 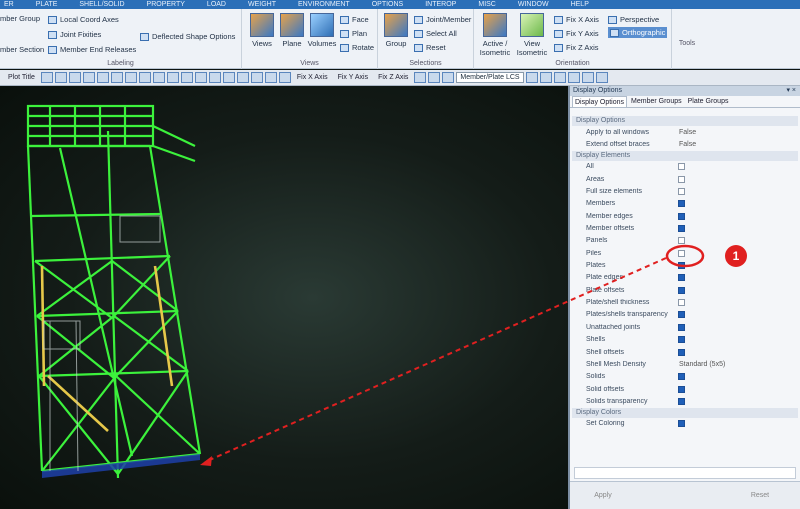 What do you see at coordinates (116, 77) in the screenshot?
I see `shade-icon` at bounding box center [116, 77].